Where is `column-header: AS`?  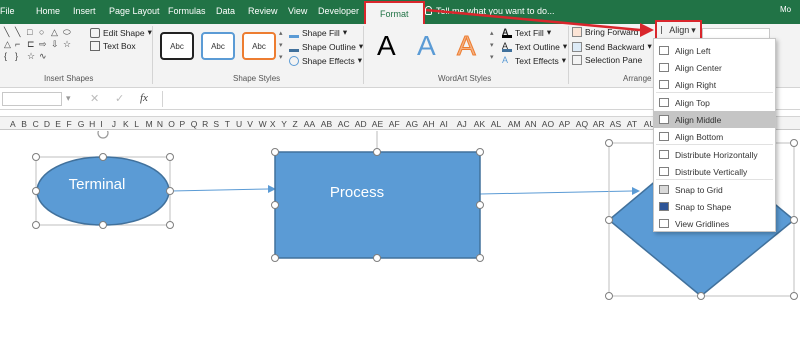 column-header: AS is located at coordinates (615, 124).